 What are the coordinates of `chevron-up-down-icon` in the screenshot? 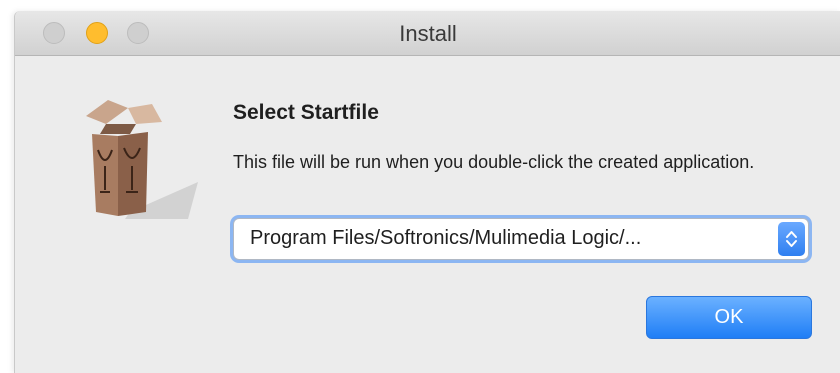 It's located at (791, 239).